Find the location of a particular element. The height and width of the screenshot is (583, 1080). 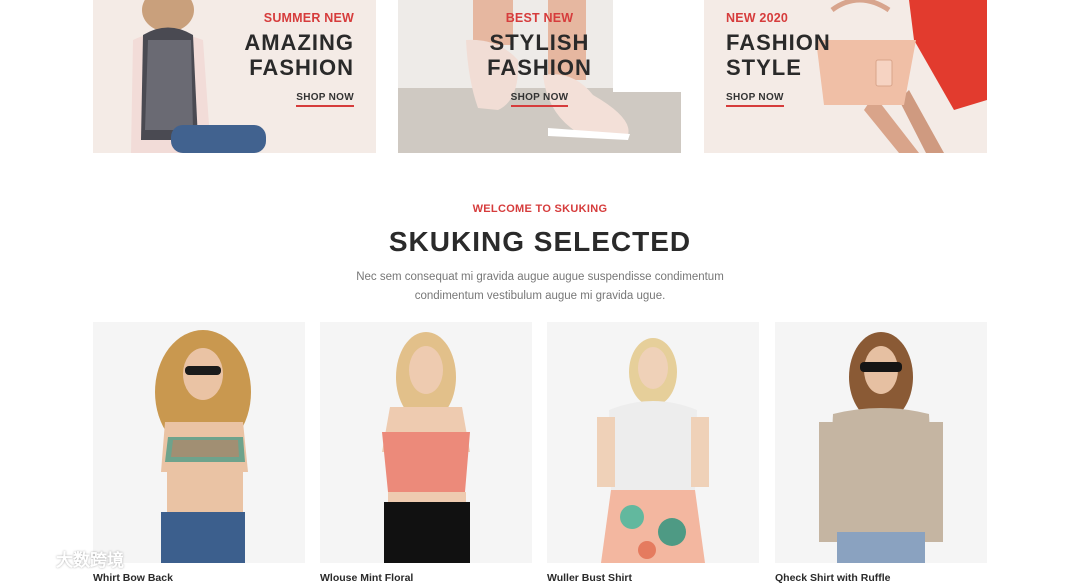

product-card: Wuller Bust Shirt is located at coordinates (653, 452).